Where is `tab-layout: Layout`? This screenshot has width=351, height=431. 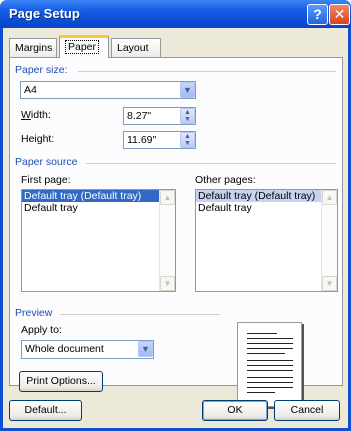 tab-layout: Layout is located at coordinates (136, 47).